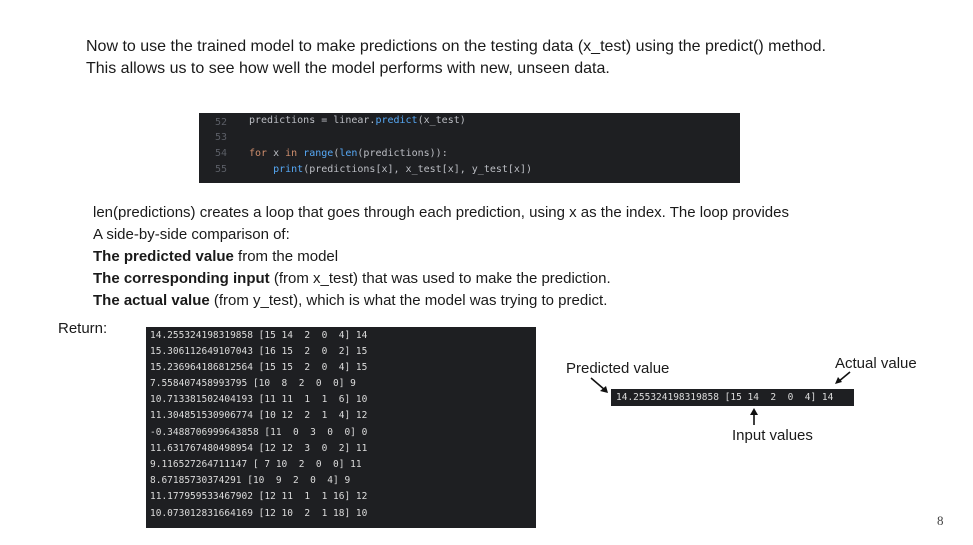  I want to click on output-row: 10.073012831664169 [12 10 2 1 18] 10, so click(259, 513).